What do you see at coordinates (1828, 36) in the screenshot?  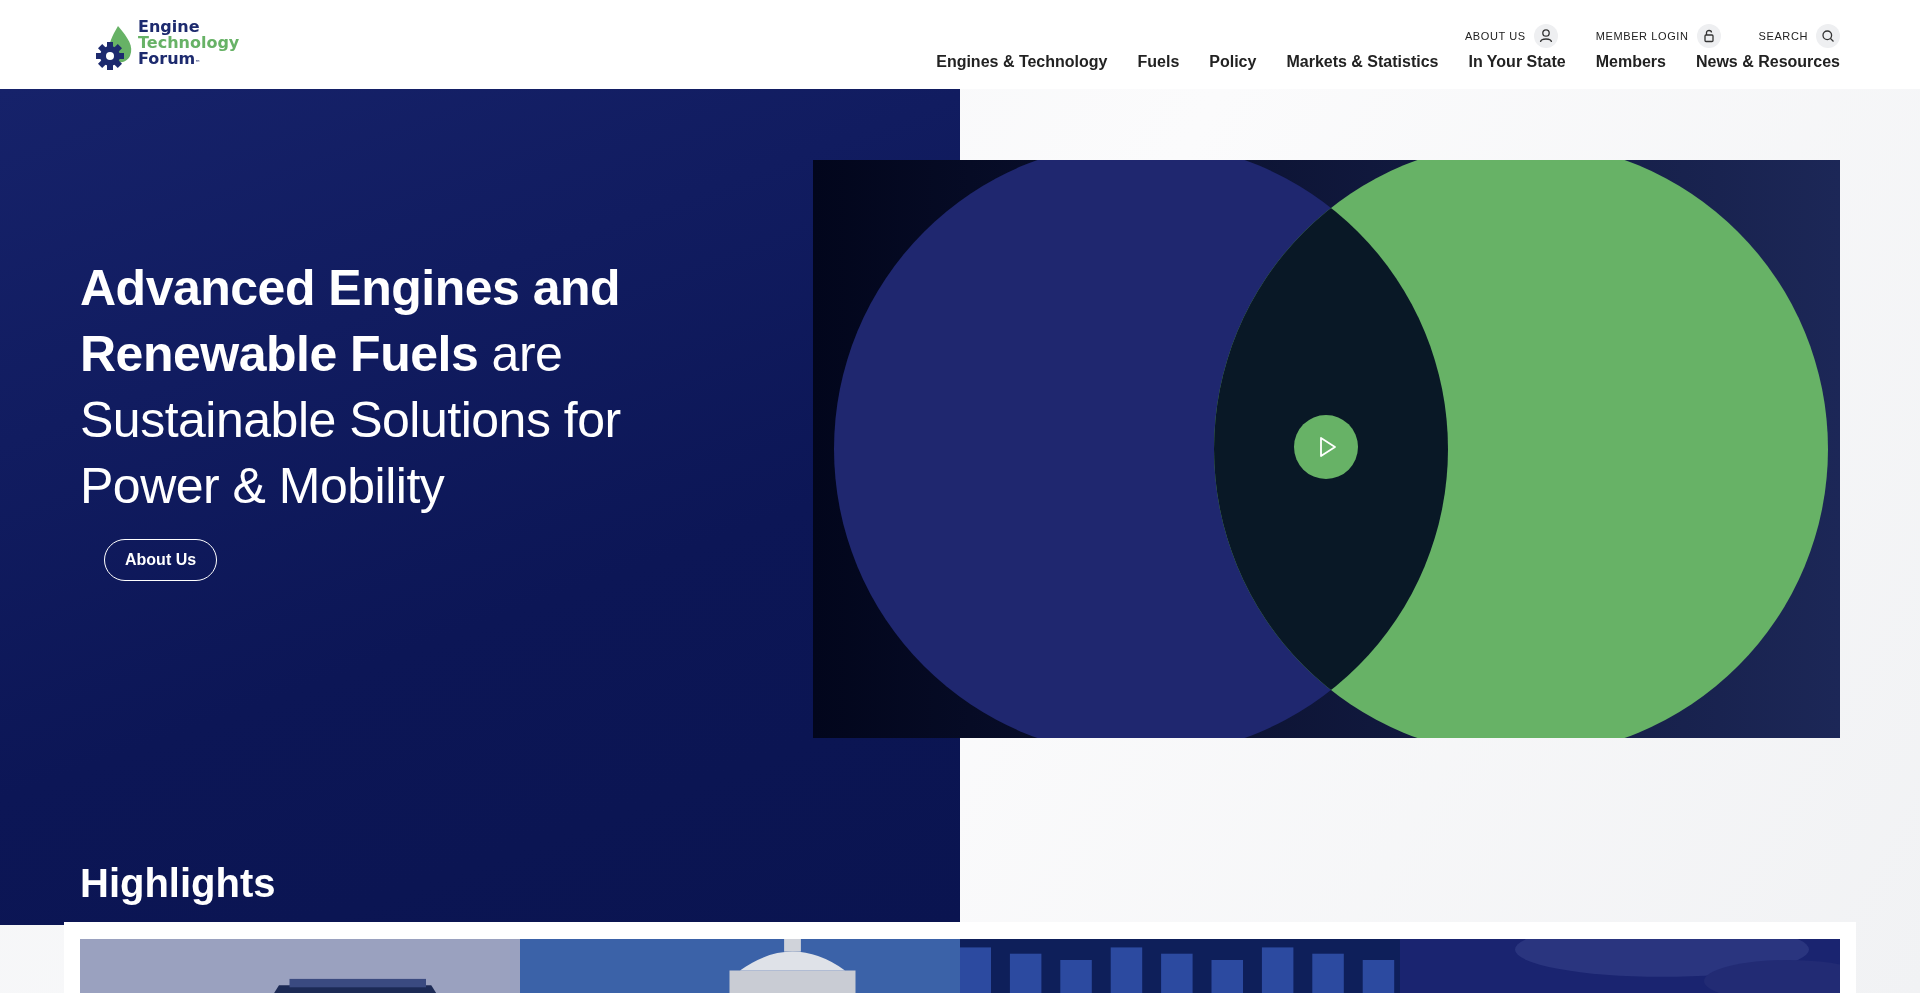 I see `search-icon` at bounding box center [1828, 36].